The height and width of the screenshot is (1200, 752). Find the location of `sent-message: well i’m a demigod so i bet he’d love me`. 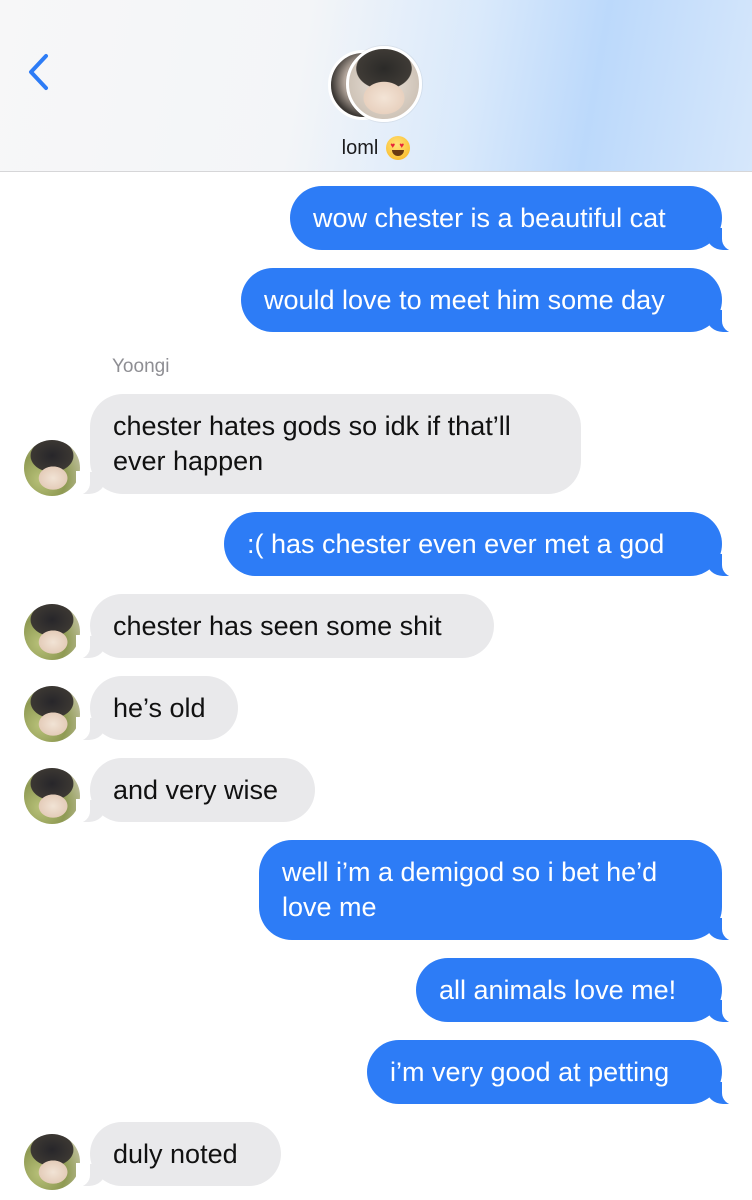

sent-message: well i’m a demigod so i bet he’d love me is located at coordinates (497, 890).